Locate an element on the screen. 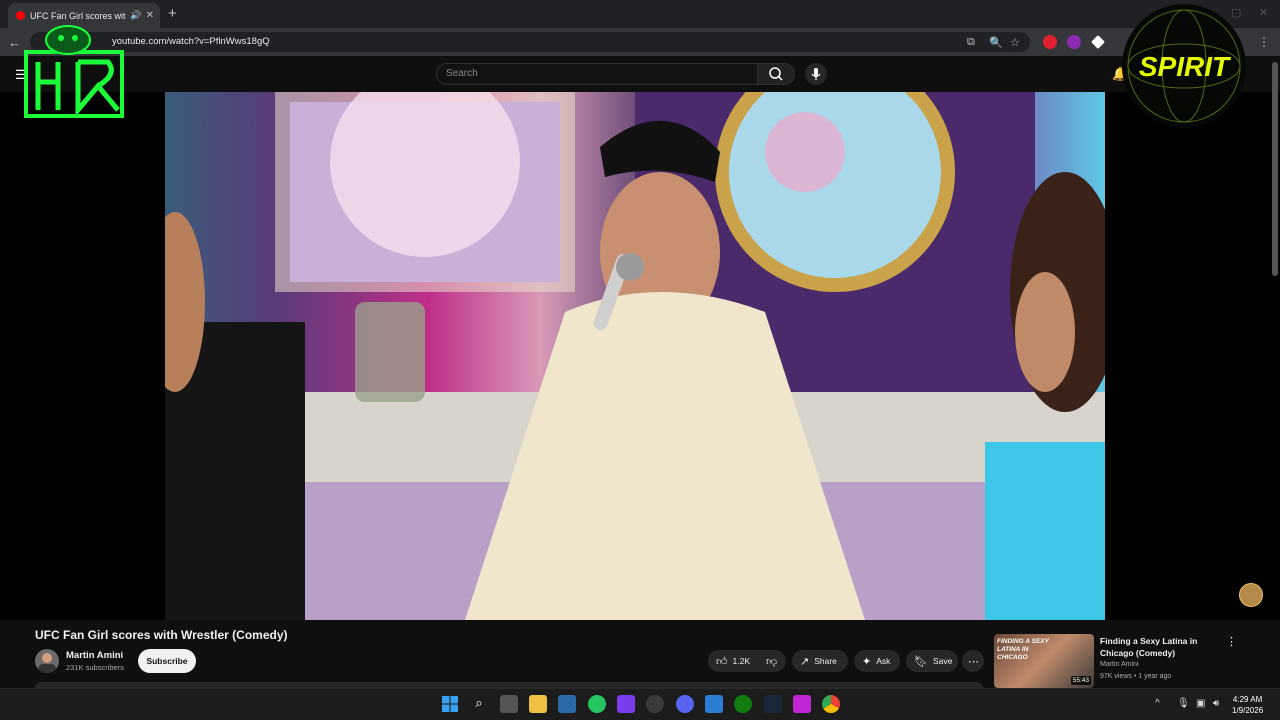  search-icon is located at coordinates (776, 74).